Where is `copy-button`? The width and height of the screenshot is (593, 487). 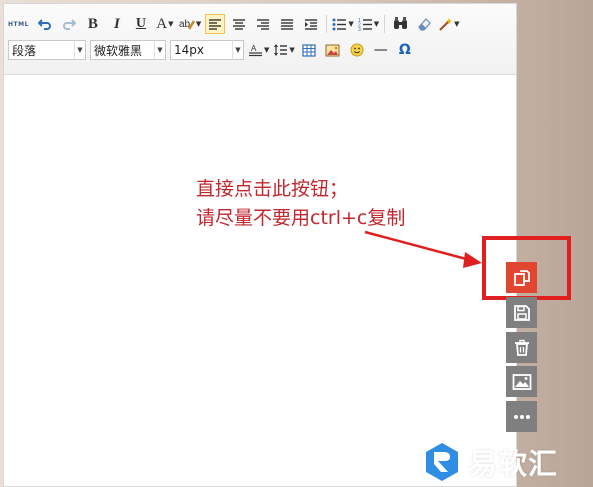
copy-button is located at coordinates (521, 277).